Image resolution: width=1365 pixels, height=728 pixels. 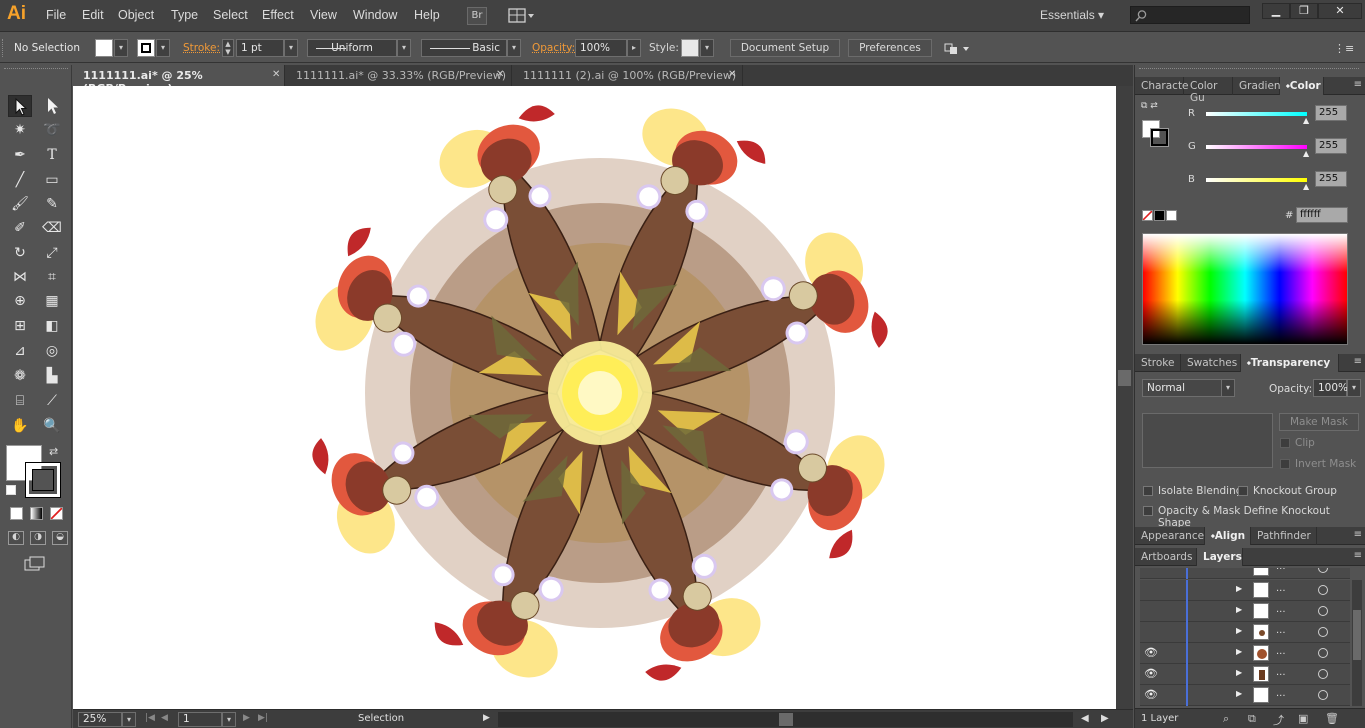 What do you see at coordinates (52, 301) in the screenshot?
I see `perspective-grid-tool-icon: ▦` at bounding box center [52, 301].